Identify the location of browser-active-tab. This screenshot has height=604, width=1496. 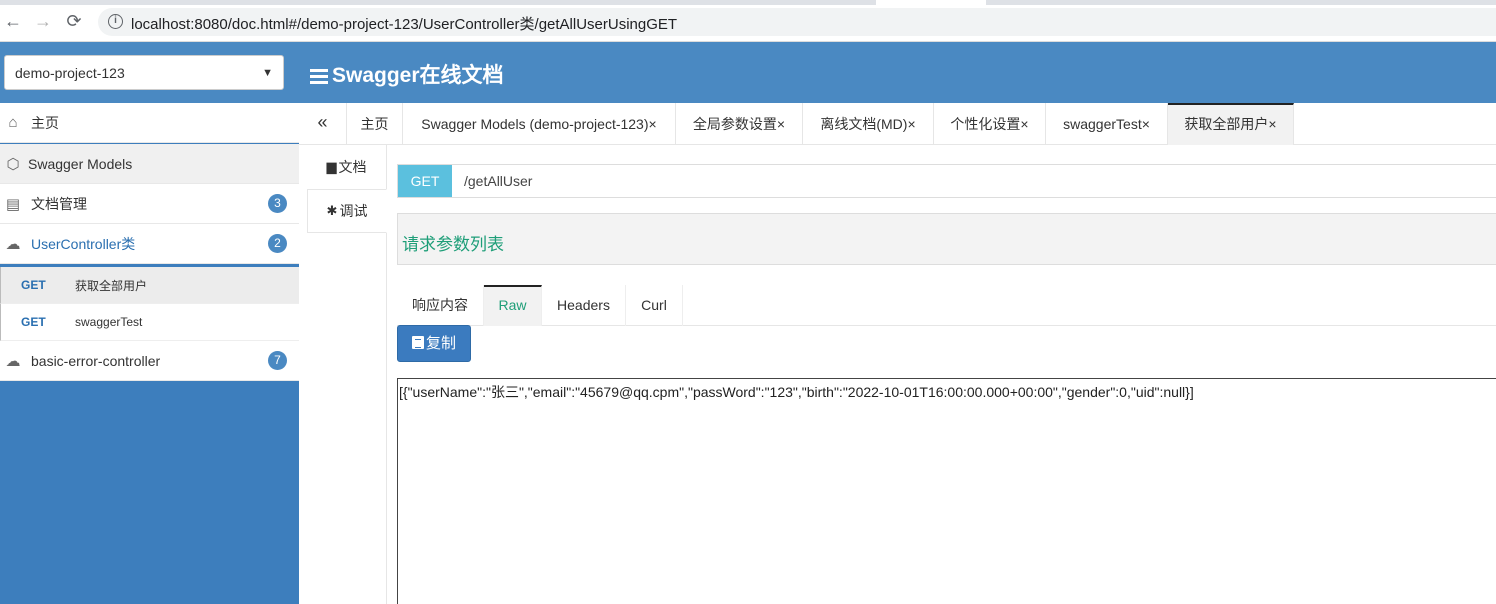
(931, 2).